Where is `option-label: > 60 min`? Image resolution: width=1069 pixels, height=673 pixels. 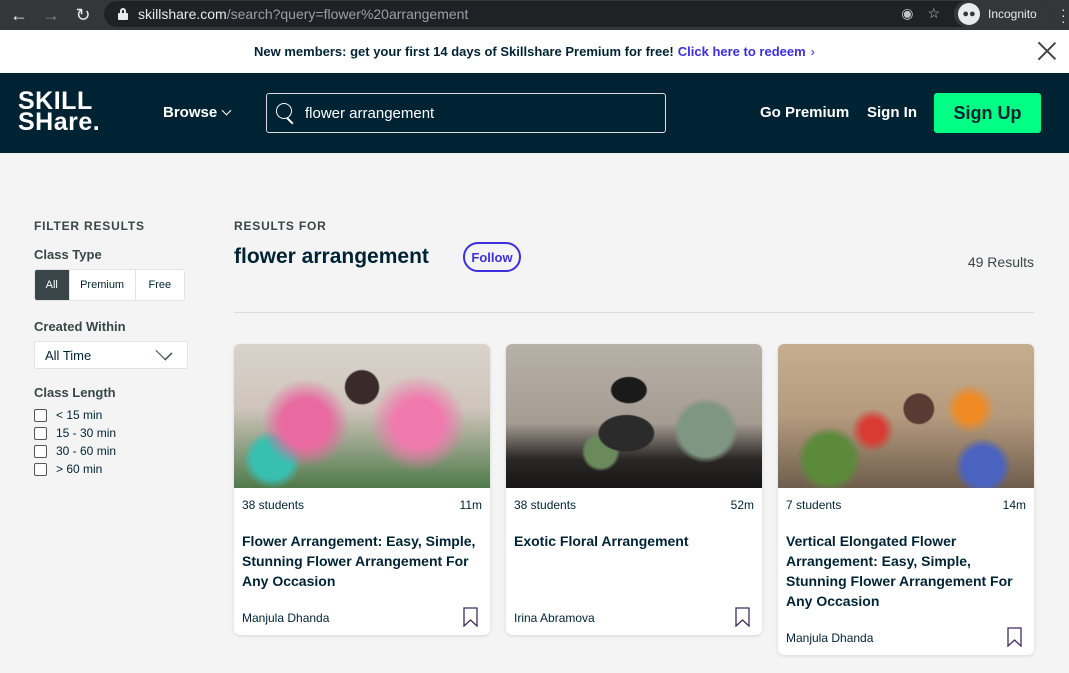 option-label: > 60 min is located at coordinates (79, 469).